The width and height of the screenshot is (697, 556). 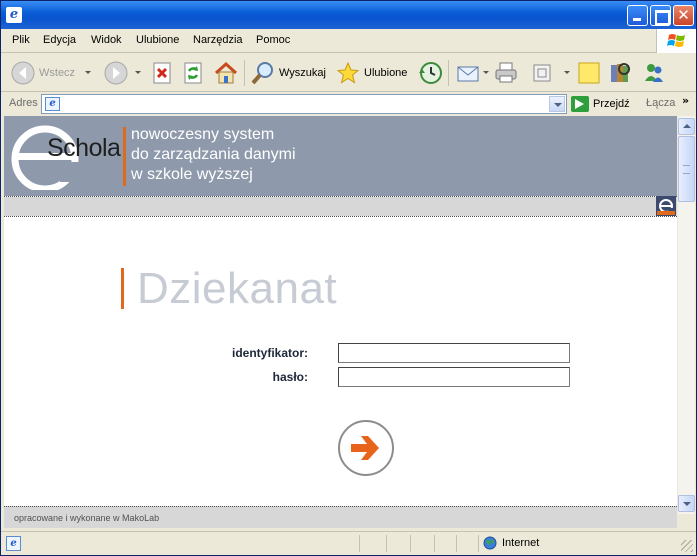 I want to click on globe-icon, so click(x=490, y=543).